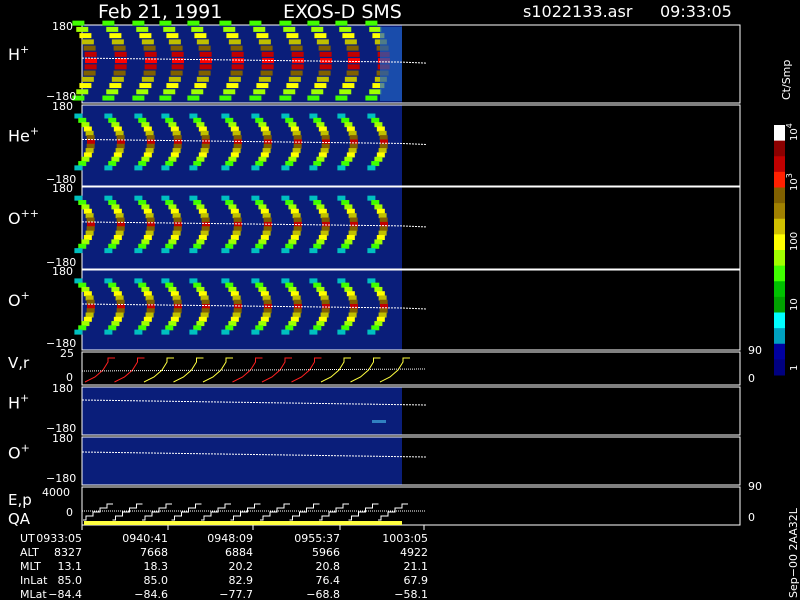 This screenshot has height=600, width=800. Describe the element at coordinates (59, 538) in the screenshot. I see `time-value: 0933:05` at that location.